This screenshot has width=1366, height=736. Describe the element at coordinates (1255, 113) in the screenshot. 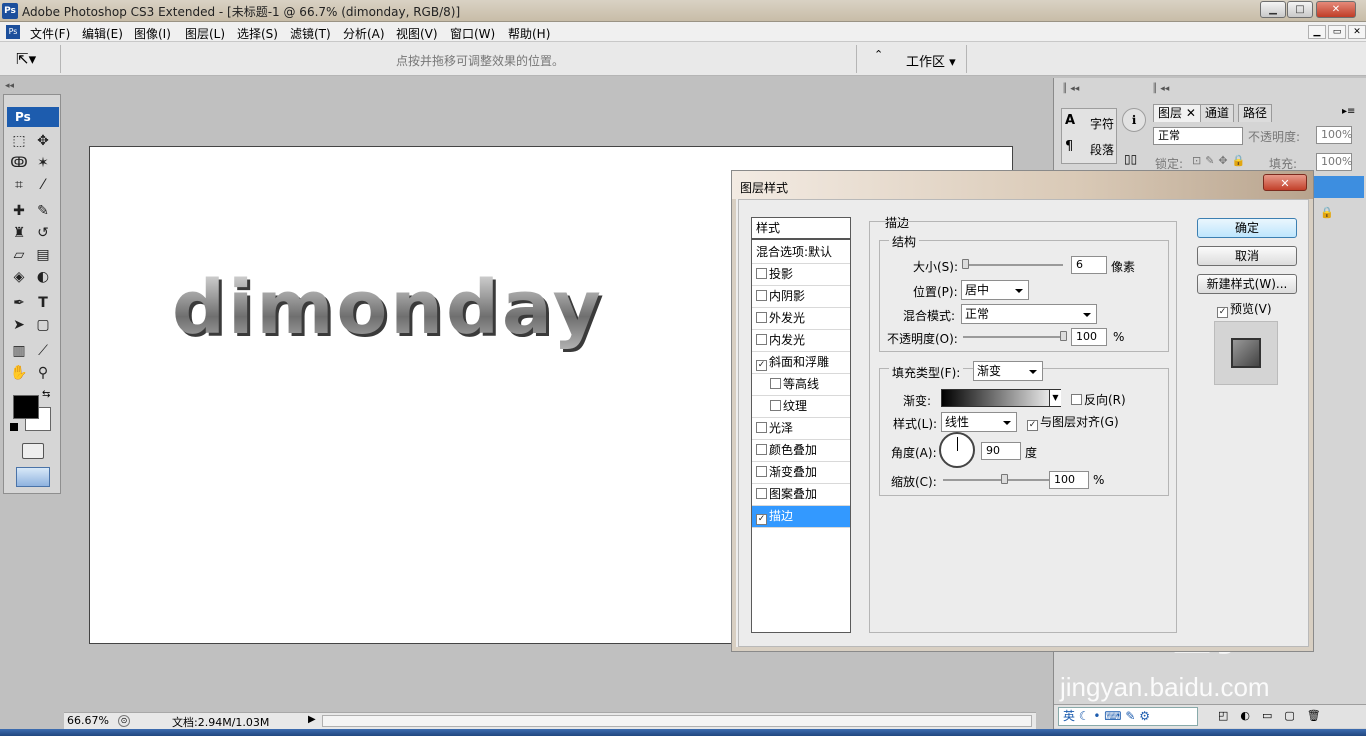

I see `tab-paths: 路径` at that location.